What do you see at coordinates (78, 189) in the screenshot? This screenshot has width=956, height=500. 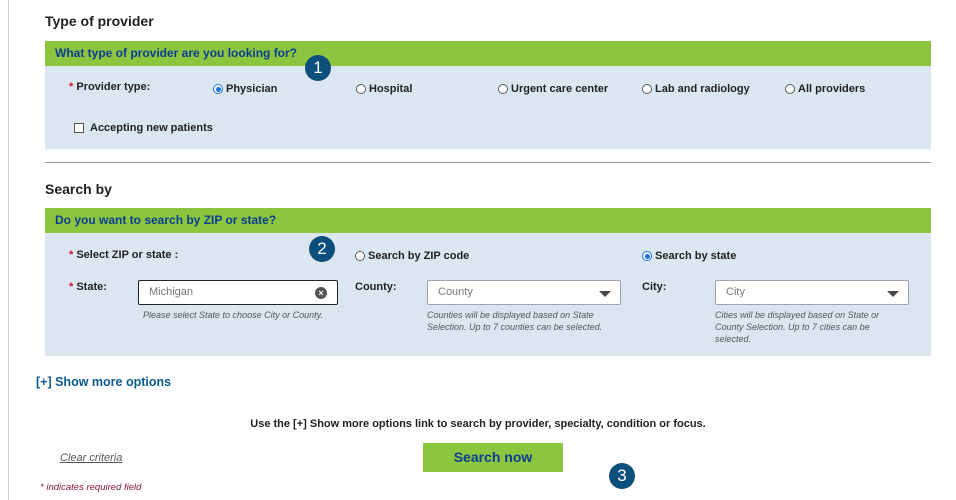 I see `search-section-title: Search by` at bounding box center [78, 189].